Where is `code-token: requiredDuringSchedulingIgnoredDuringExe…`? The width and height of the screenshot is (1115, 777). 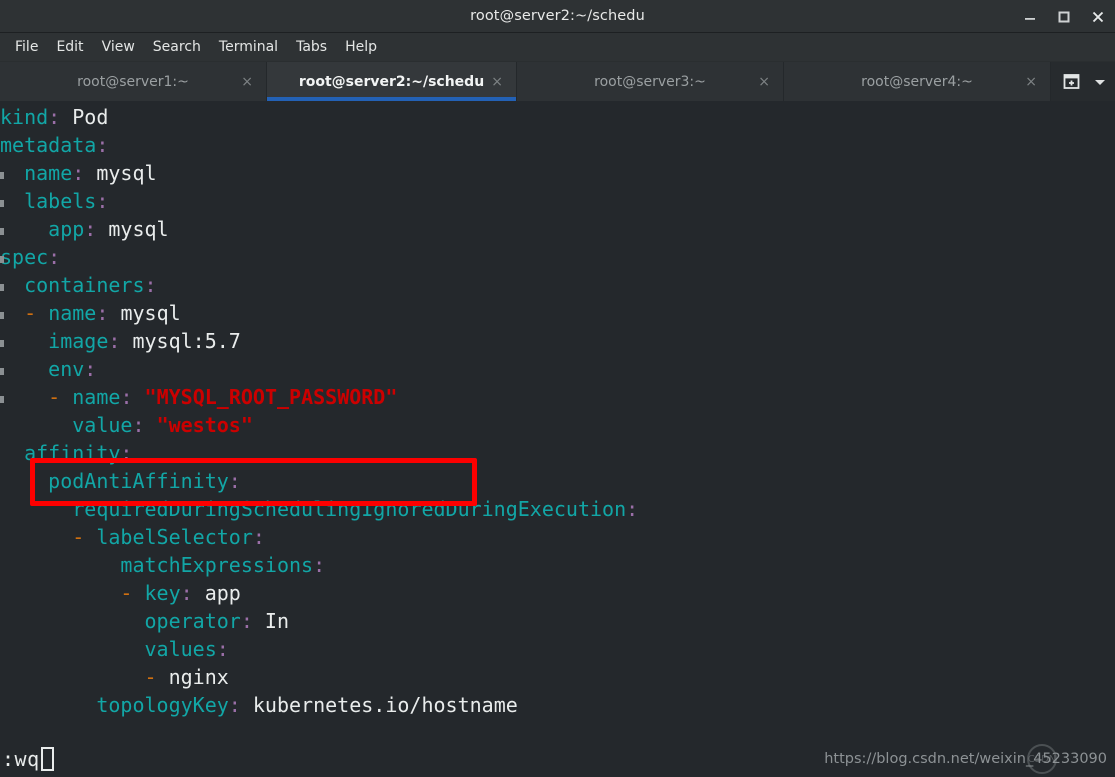 code-token: requiredDuringSchedulingIgnoredDuringExe… is located at coordinates (349, 509).